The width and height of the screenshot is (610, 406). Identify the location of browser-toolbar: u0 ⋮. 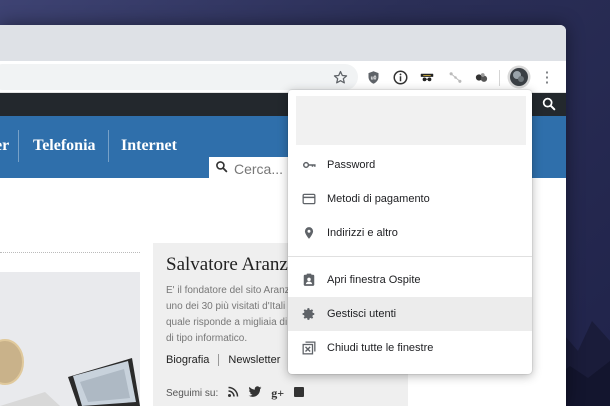
(283, 77).